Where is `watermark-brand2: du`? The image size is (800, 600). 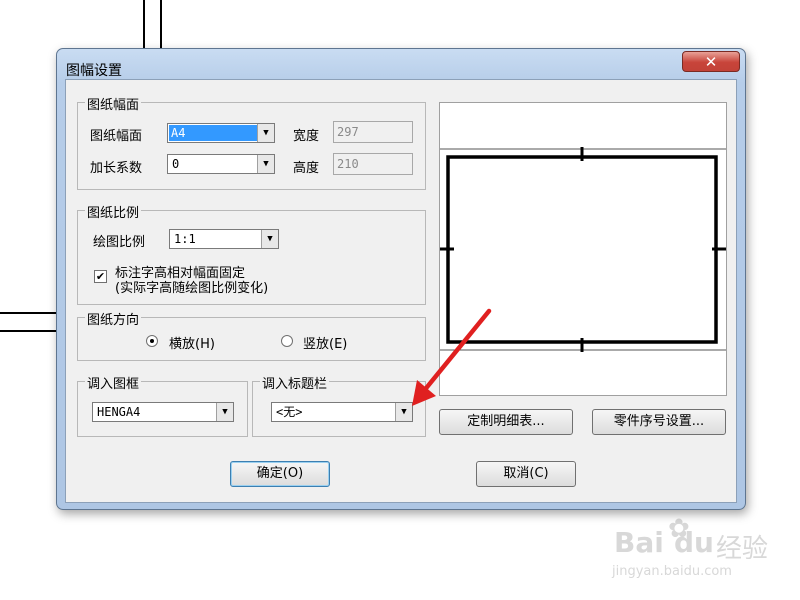 watermark-brand2: du is located at coordinates (694, 542).